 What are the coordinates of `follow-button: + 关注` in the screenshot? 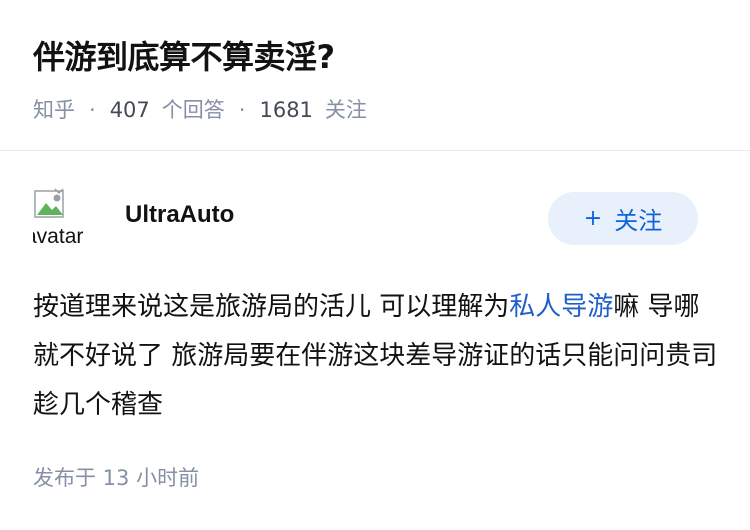 It's located at (623, 218).